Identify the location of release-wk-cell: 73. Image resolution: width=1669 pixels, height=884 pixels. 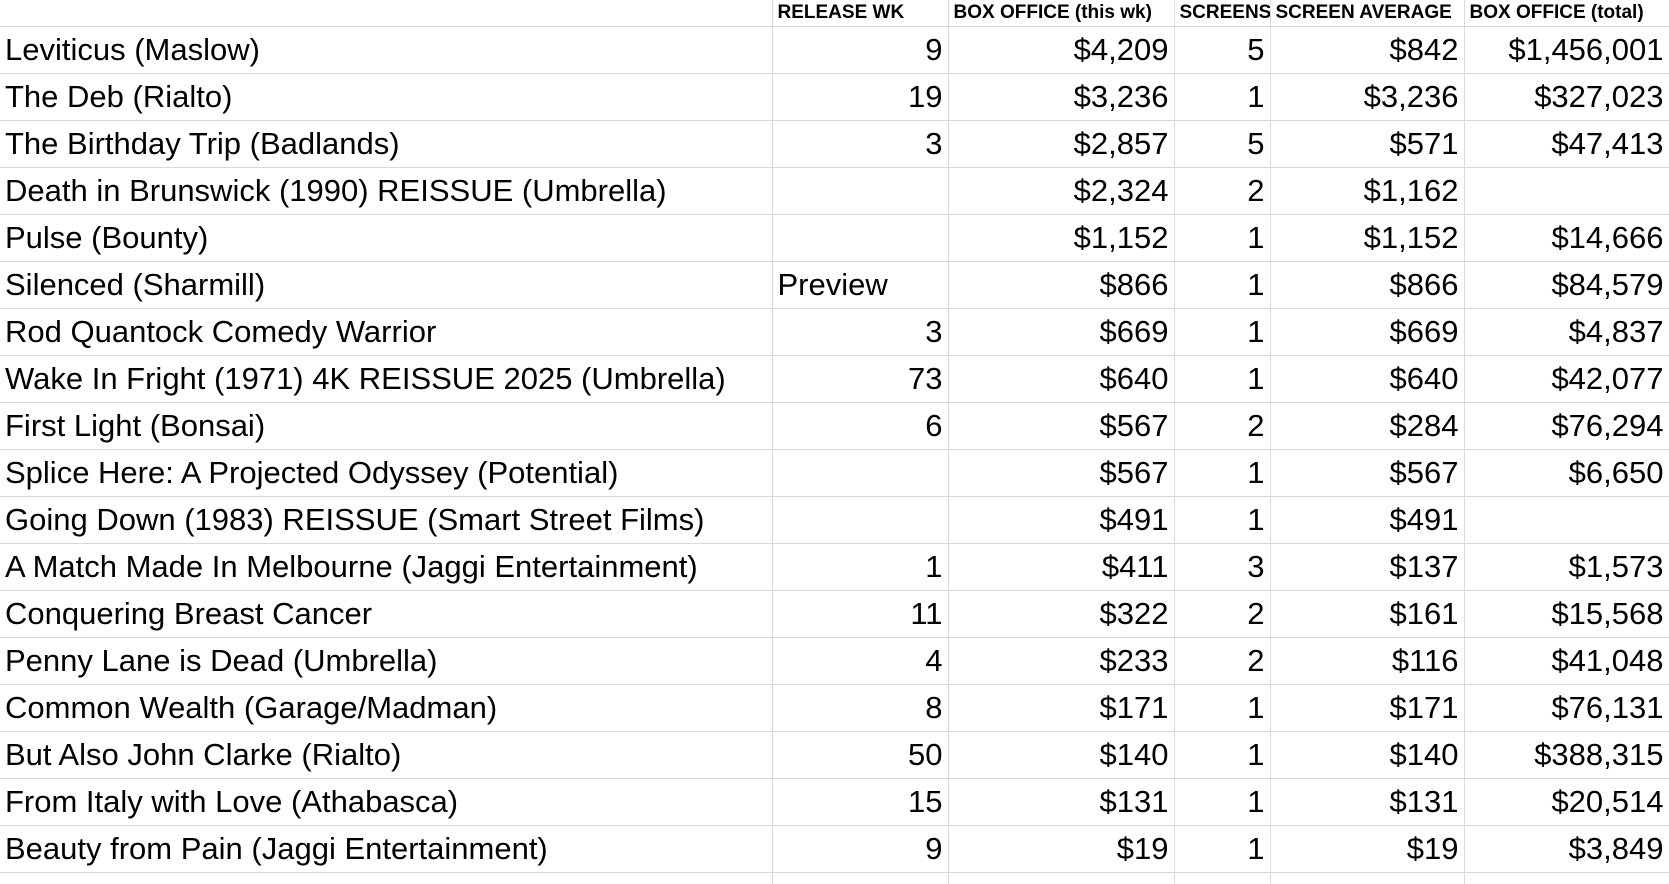
(860, 379).